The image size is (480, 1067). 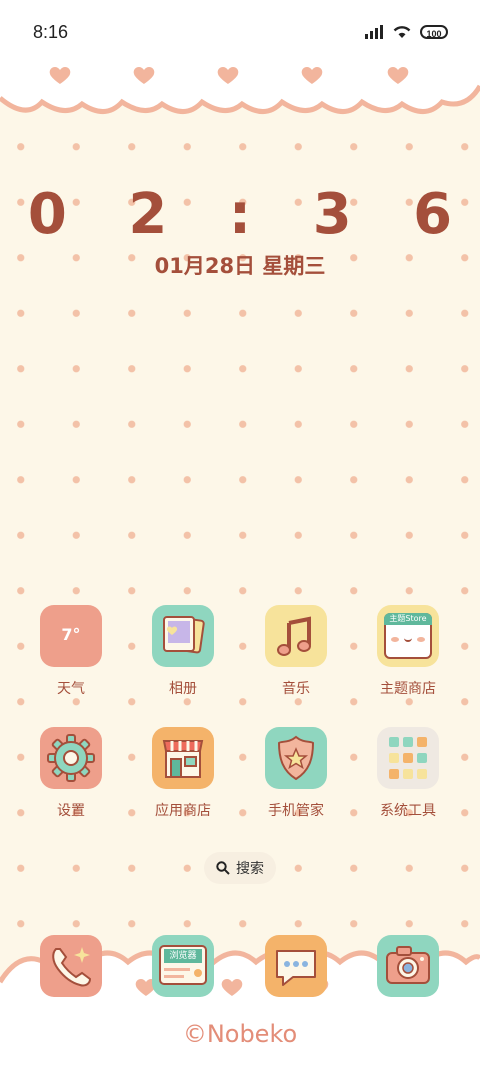 I want to click on dock-camera, so click(x=408, y=966).